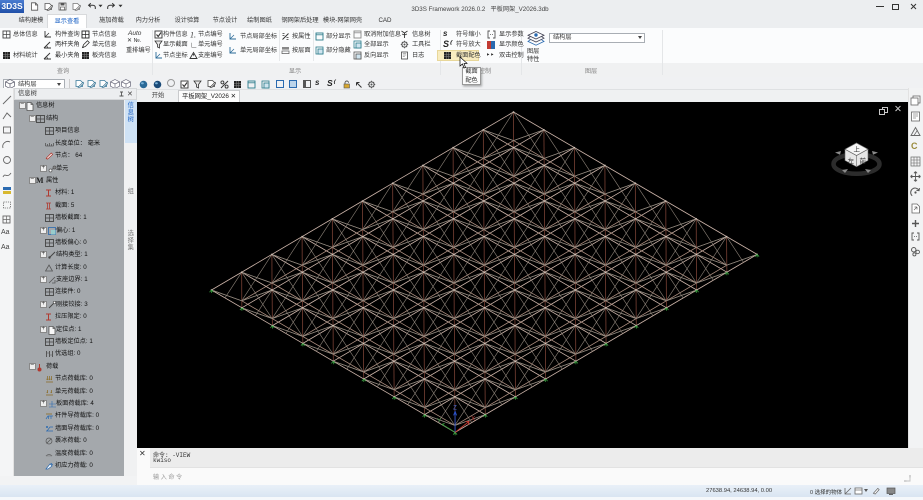  I want to click on svg-text: X, so click(473, 419).